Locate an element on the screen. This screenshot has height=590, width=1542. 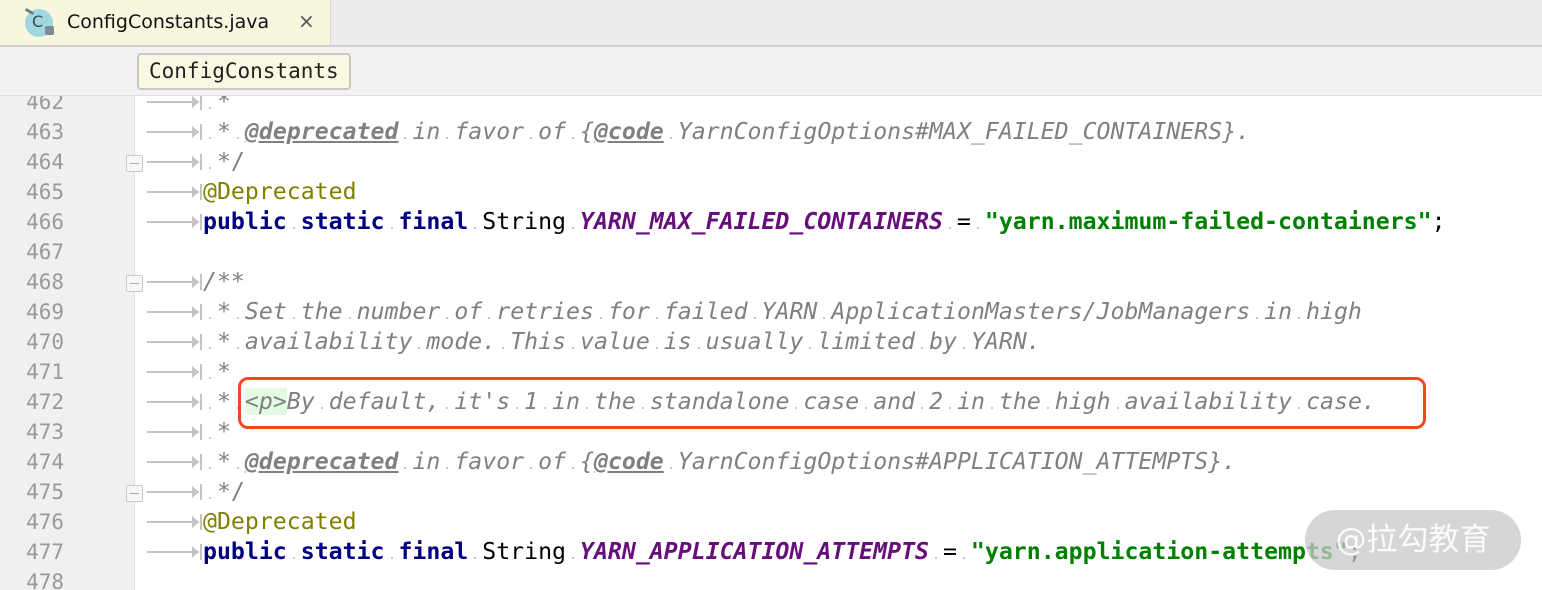
class-letter: C is located at coordinates (38, 21).